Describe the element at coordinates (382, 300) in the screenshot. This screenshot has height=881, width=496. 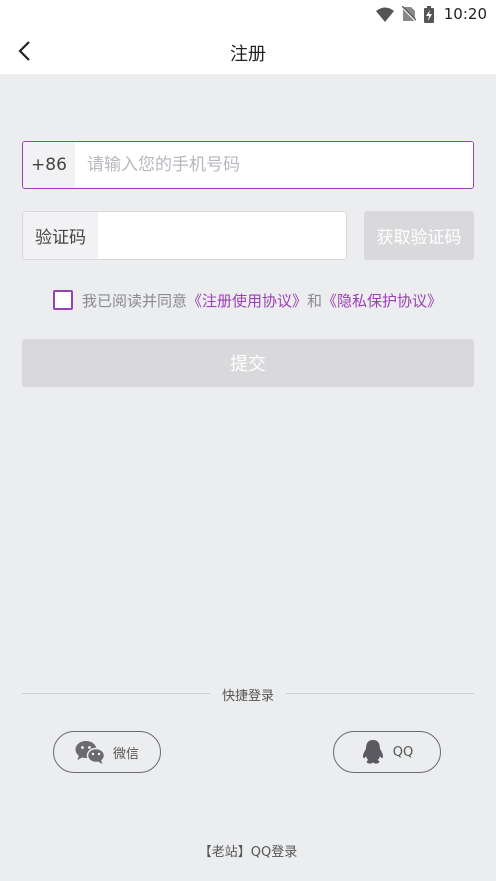
I see `privacy-link: 《隐私保护协议》` at that location.